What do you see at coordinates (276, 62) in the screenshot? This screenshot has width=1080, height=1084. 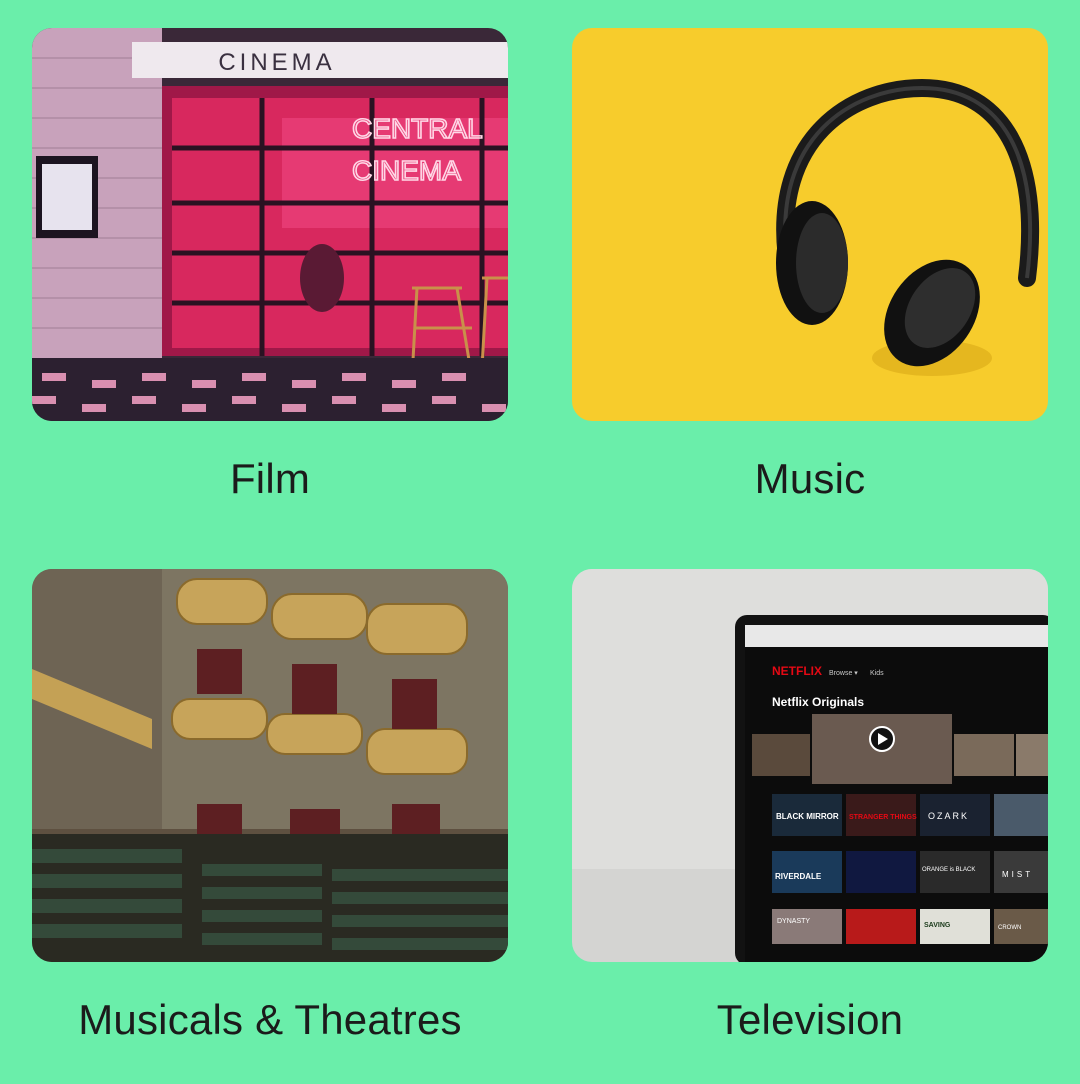 I see `cinema-sign-text: CINEMA` at bounding box center [276, 62].